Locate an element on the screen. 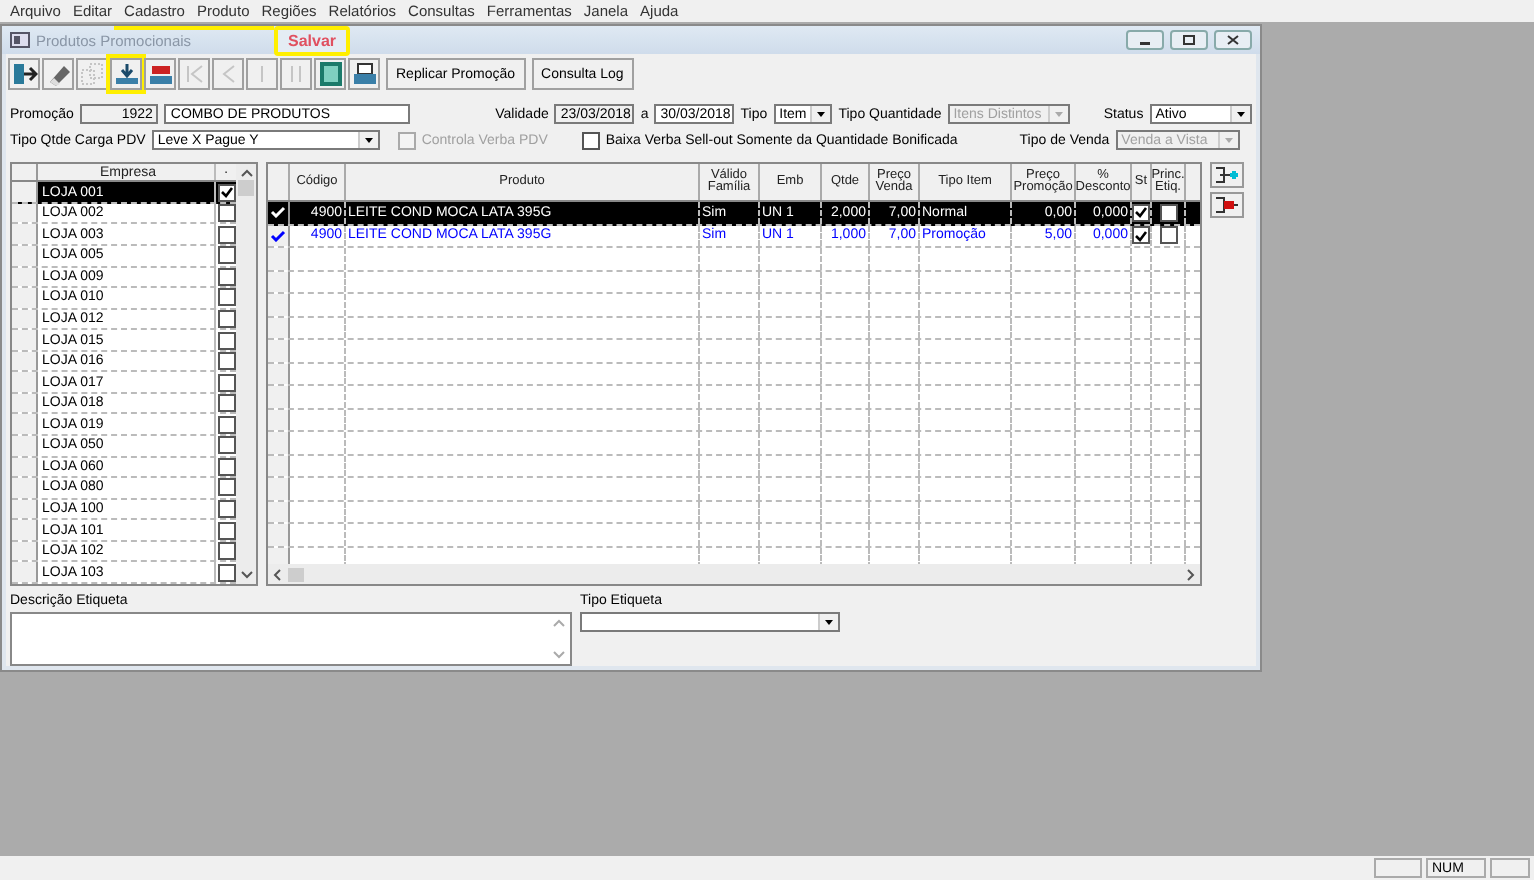 The height and width of the screenshot is (880, 1534). eraser-icon is located at coordinates (58, 74).